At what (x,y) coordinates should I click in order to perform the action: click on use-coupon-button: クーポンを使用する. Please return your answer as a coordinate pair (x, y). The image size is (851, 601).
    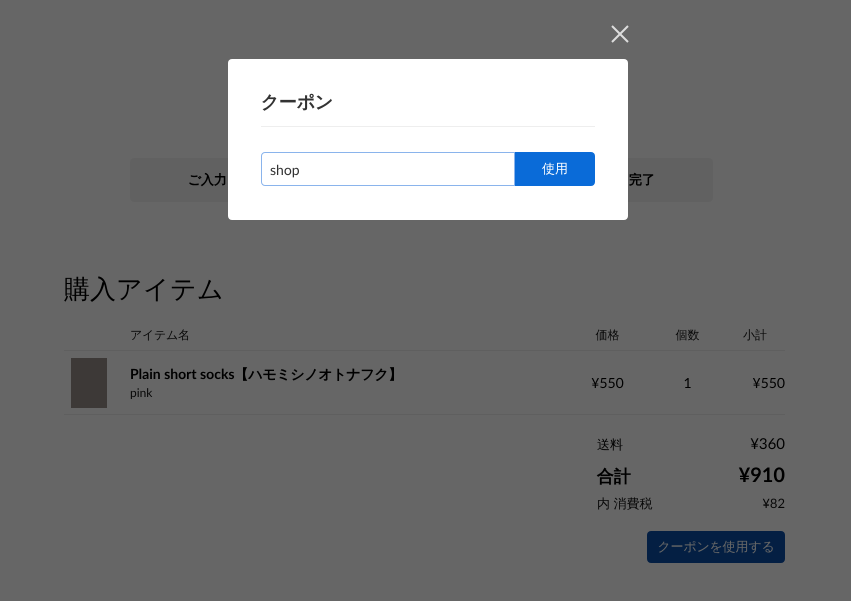
    Looking at the image, I should click on (716, 547).